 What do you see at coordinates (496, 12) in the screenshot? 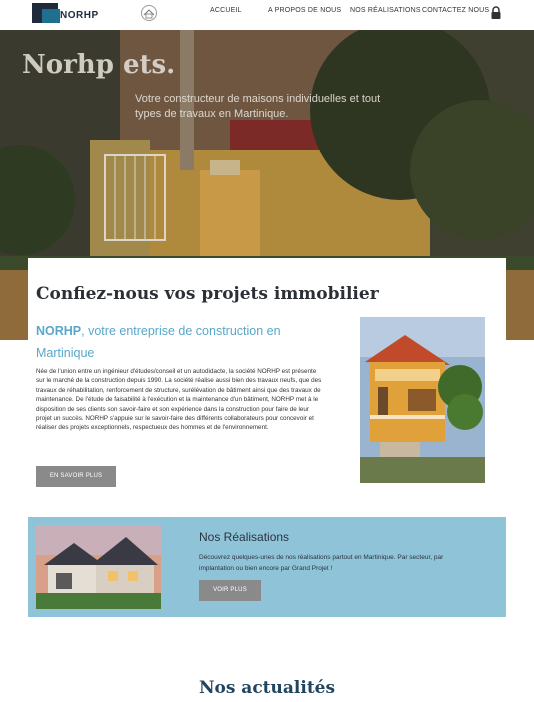
I see `lock-icon` at bounding box center [496, 12].